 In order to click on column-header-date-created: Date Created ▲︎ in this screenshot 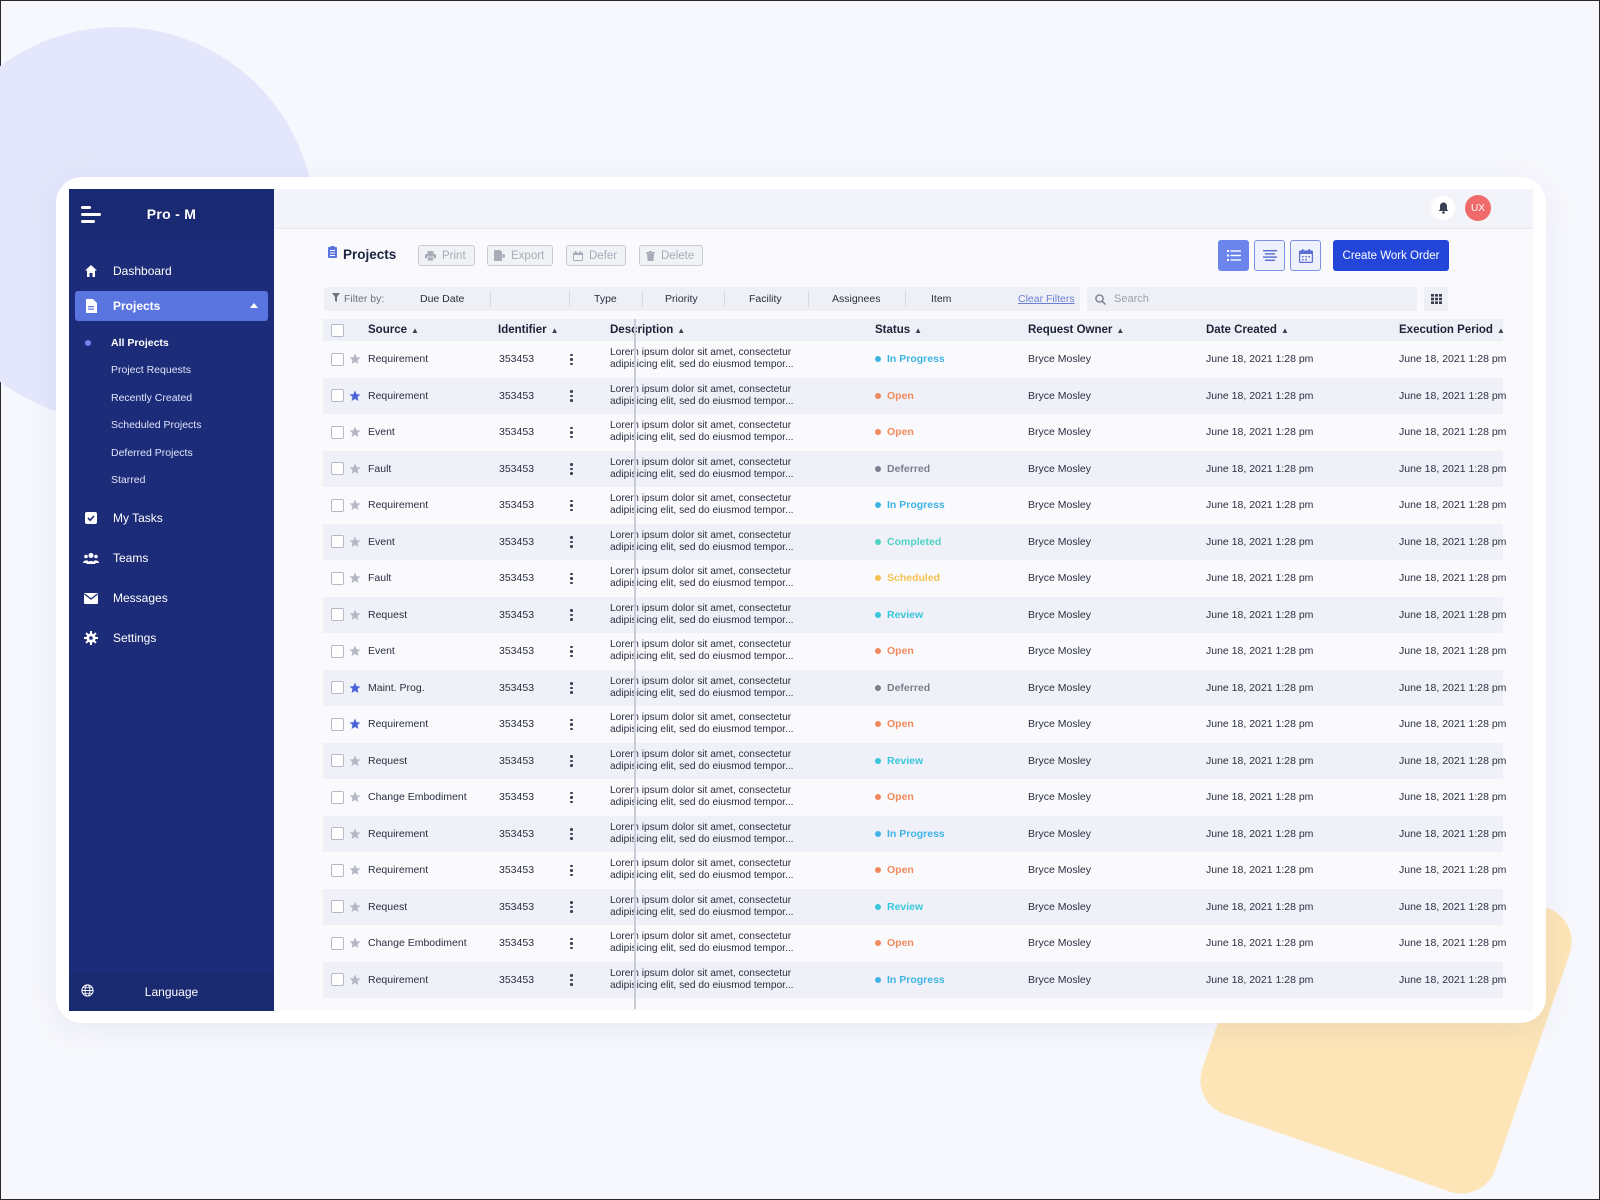, I will do `click(1247, 330)`.